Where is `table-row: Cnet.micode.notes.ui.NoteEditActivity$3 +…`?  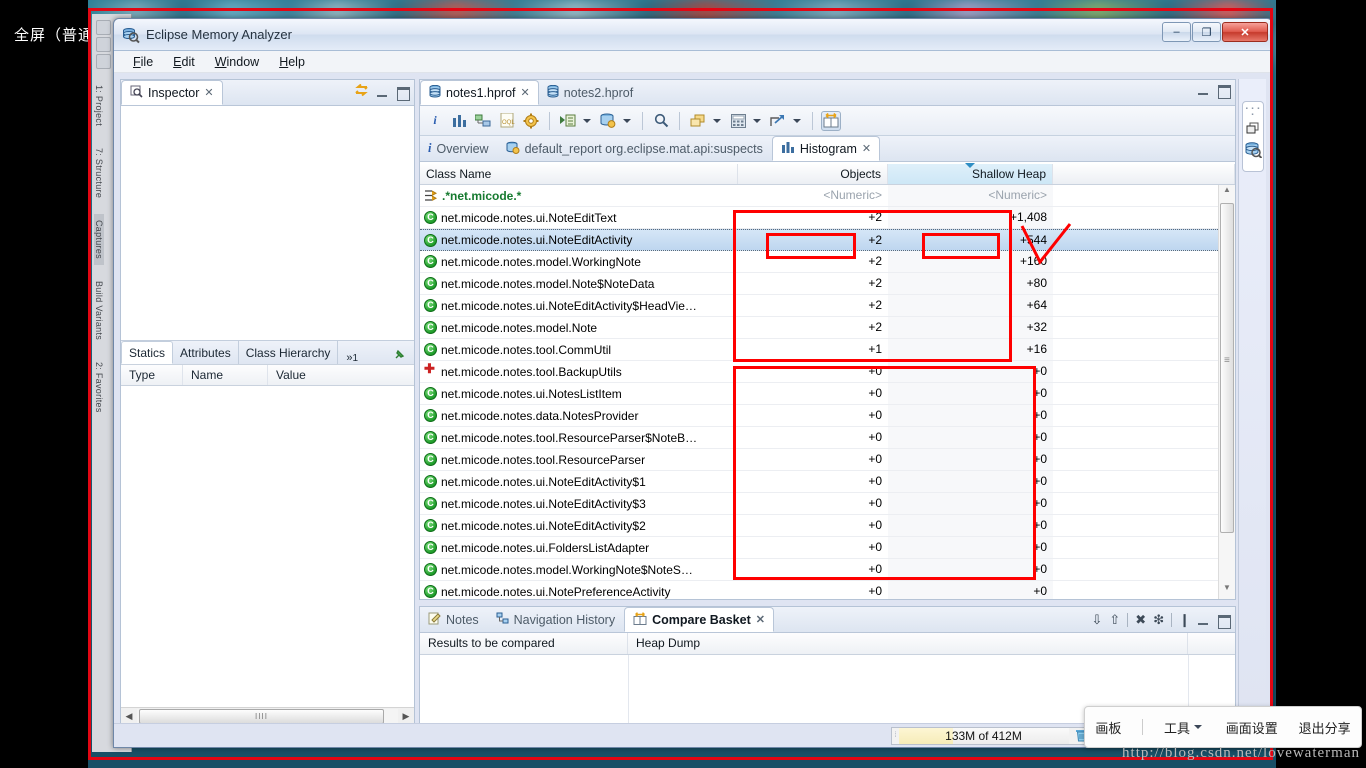
table-row: Cnet.micode.notes.ui.NoteEditActivity$3 +… is located at coordinates (819, 504).